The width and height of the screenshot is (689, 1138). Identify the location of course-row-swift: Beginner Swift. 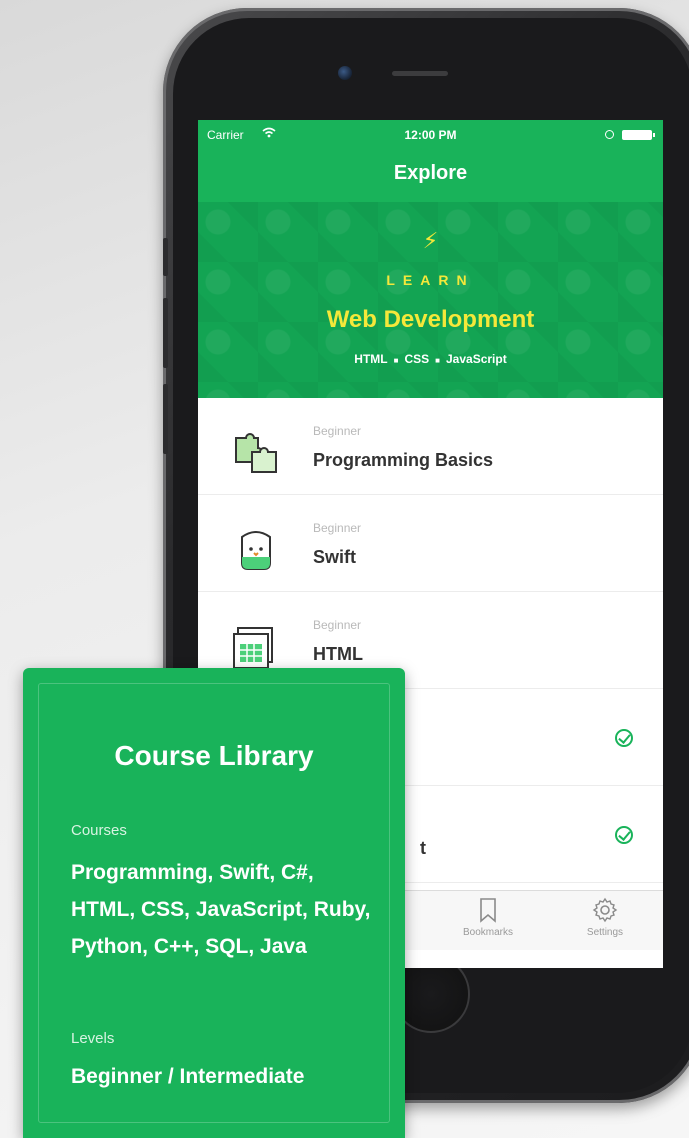
(430, 543).